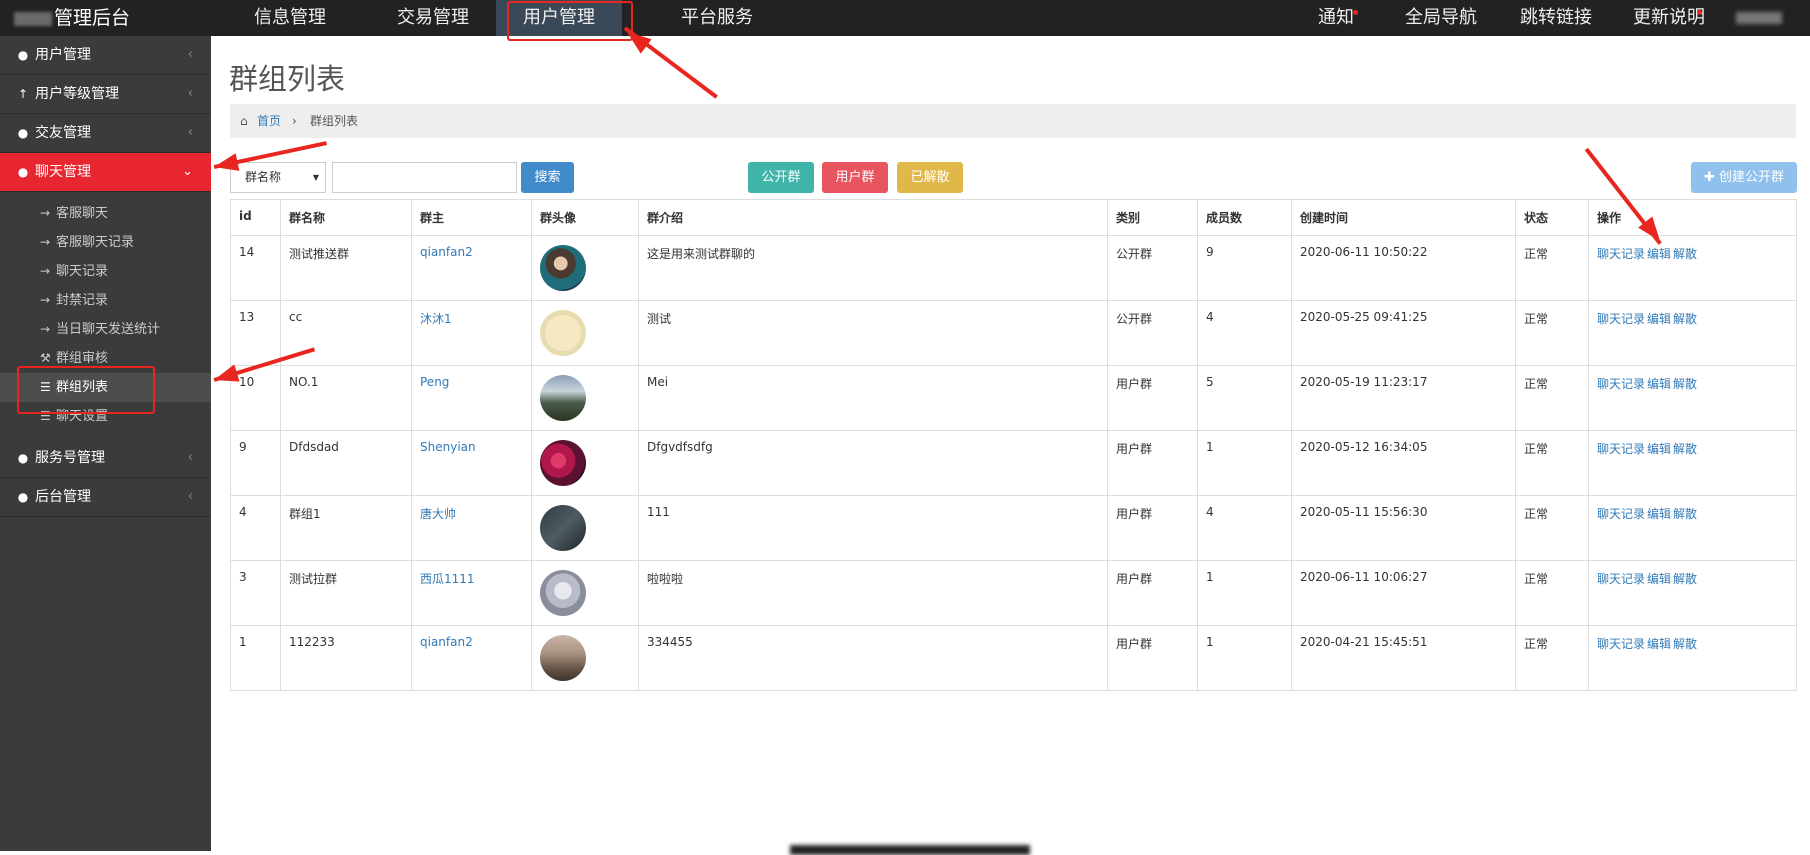  What do you see at coordinates (781, 177) in the screenshot?
I see `public-group-filter-button: 公开群` at bounding box center [781, 177].